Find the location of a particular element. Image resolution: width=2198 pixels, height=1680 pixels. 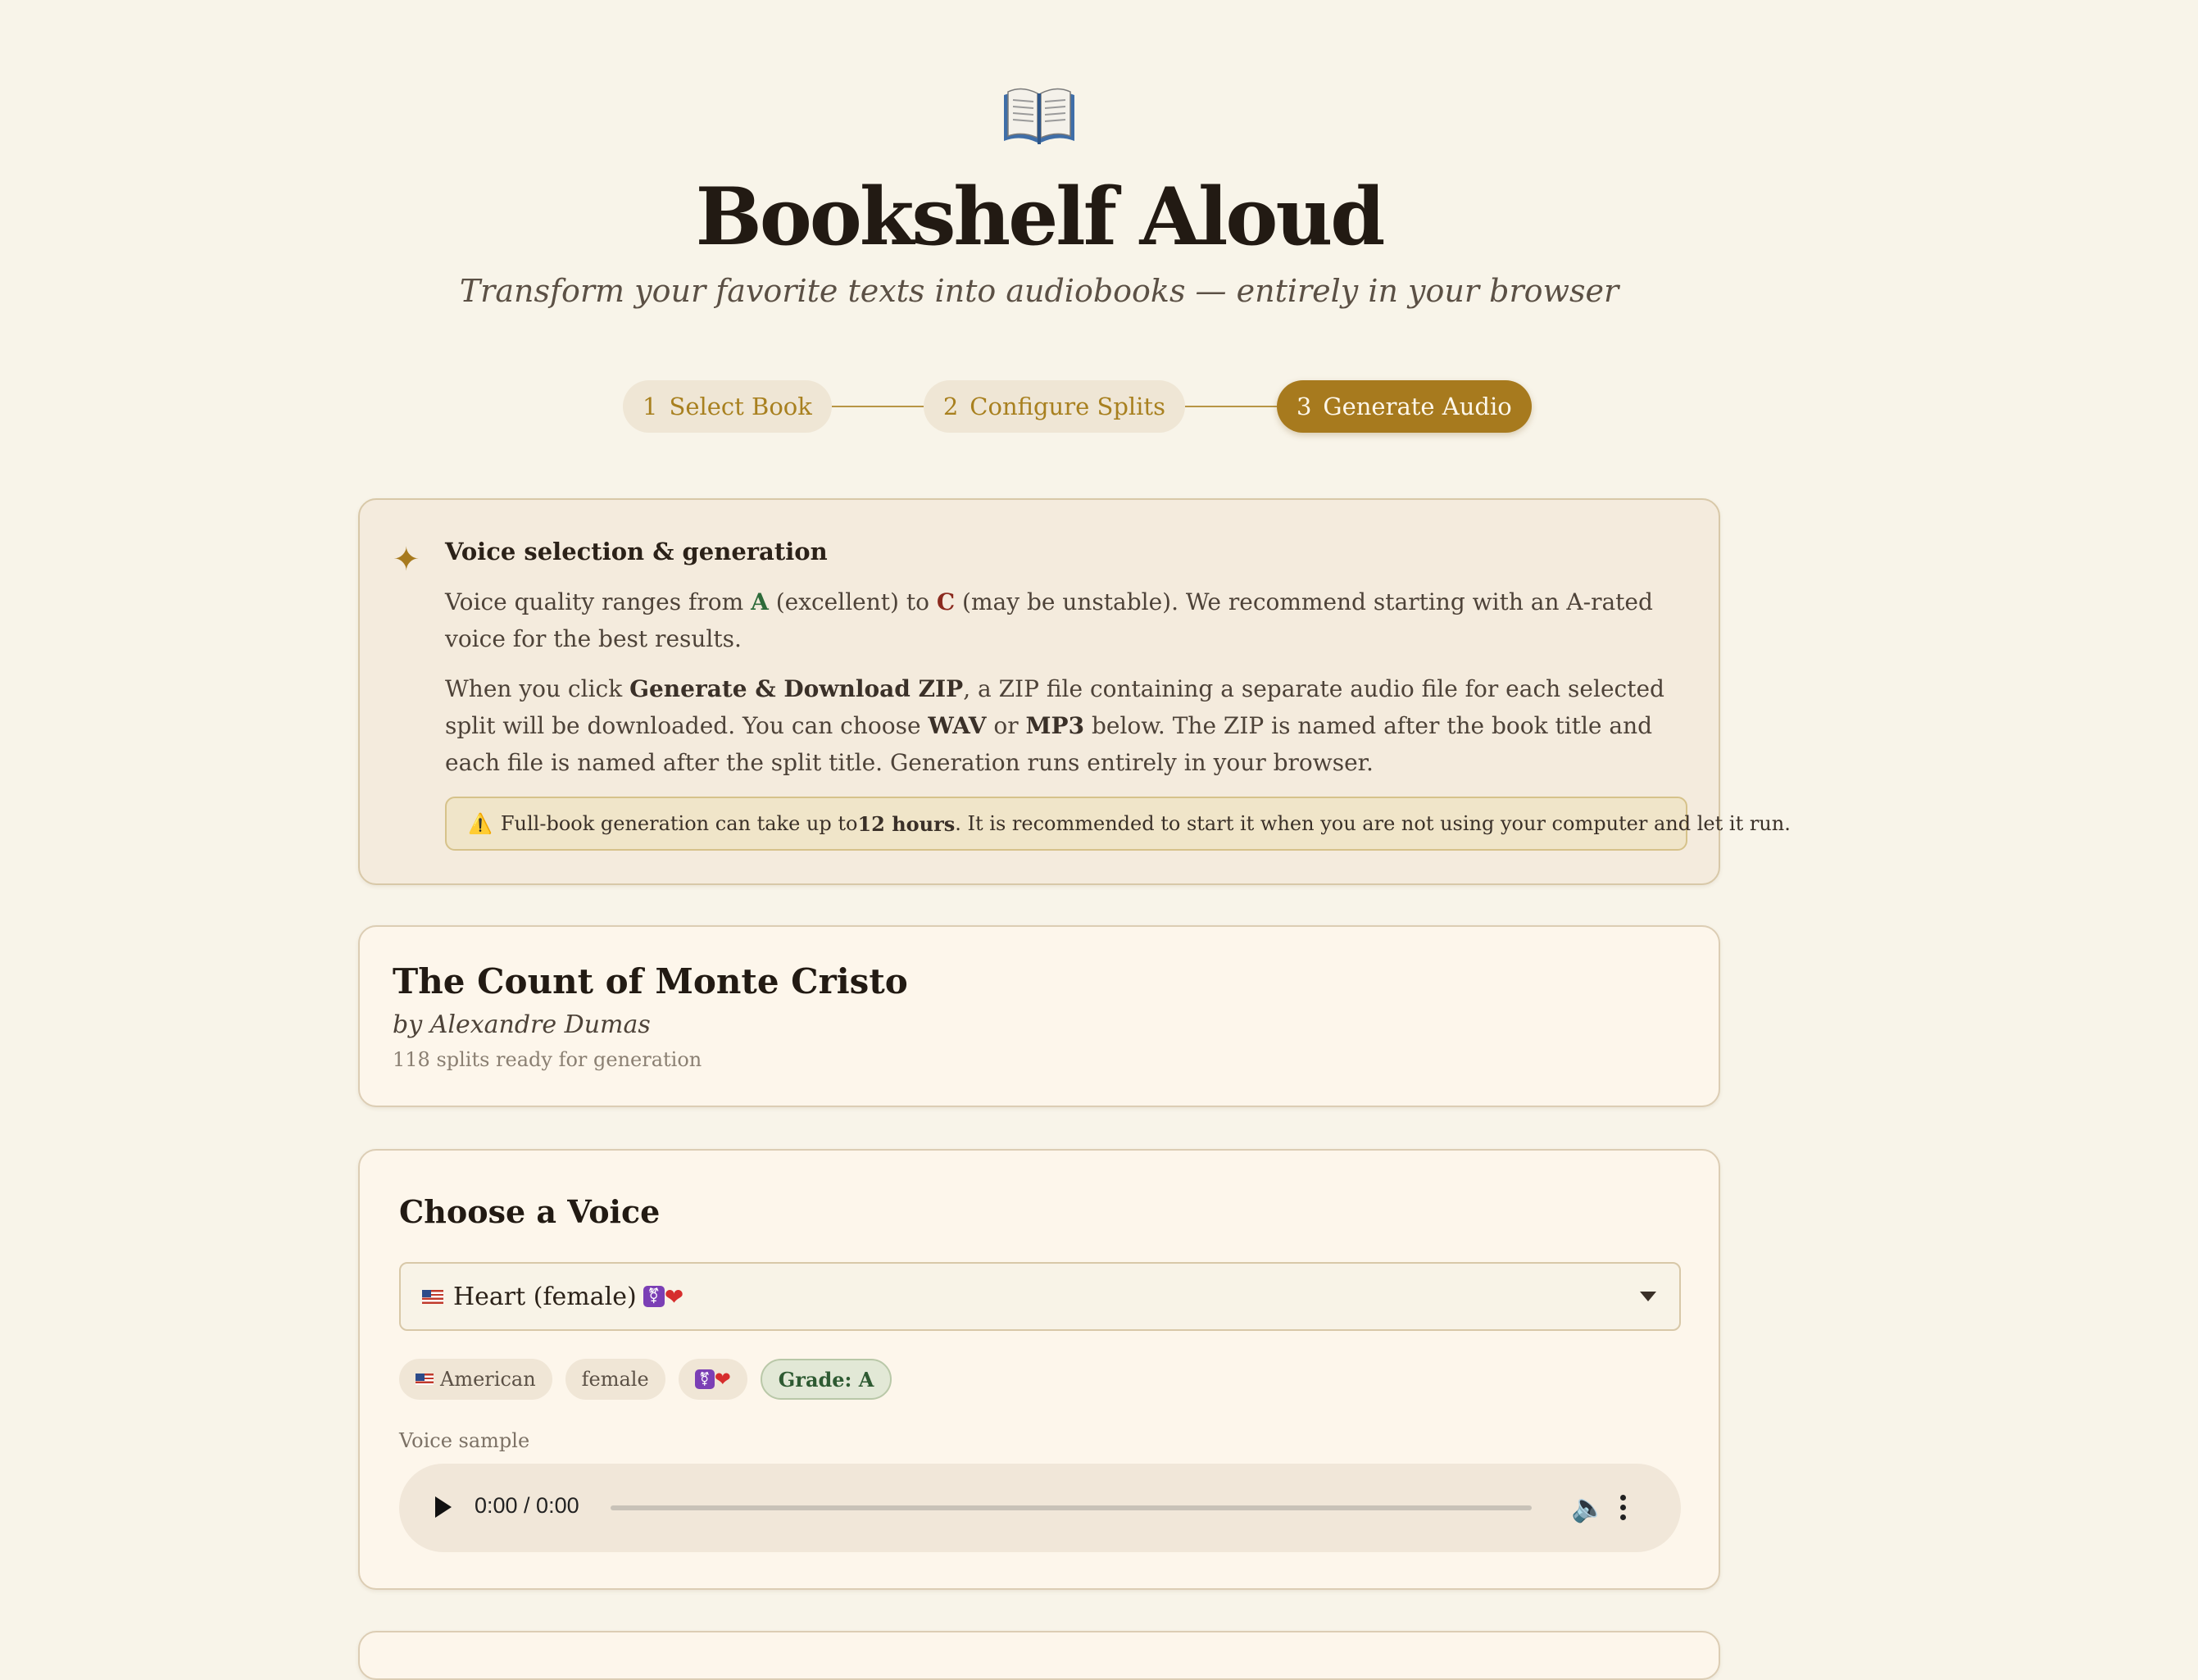

accent-tag: American is located at coordinates (475, 1379).